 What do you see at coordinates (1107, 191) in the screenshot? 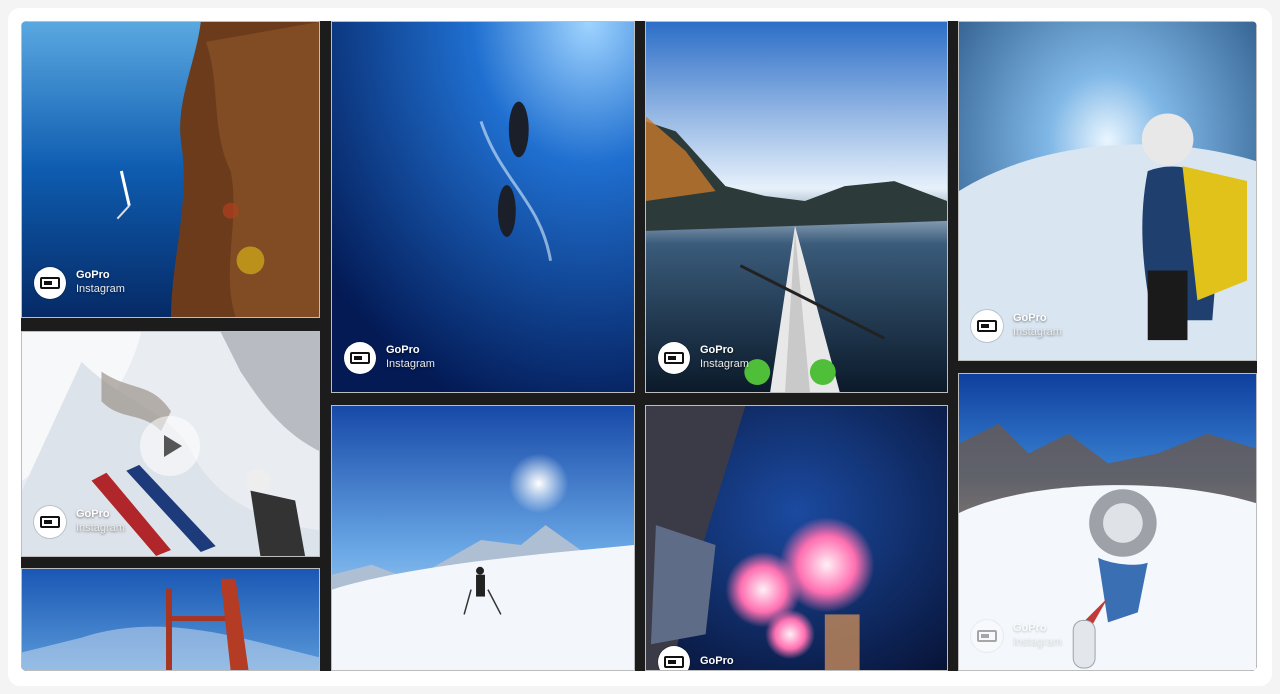
I see `tile-ice-cave: GoPro Instagram` at bounding box center [1107, 191].